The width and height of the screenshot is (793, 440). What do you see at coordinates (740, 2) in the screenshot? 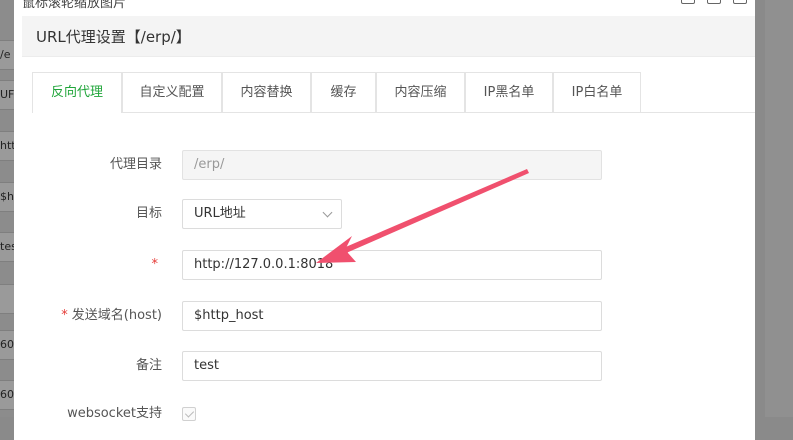
I see `close-icon: ✕` at bounding box center [740, 2].